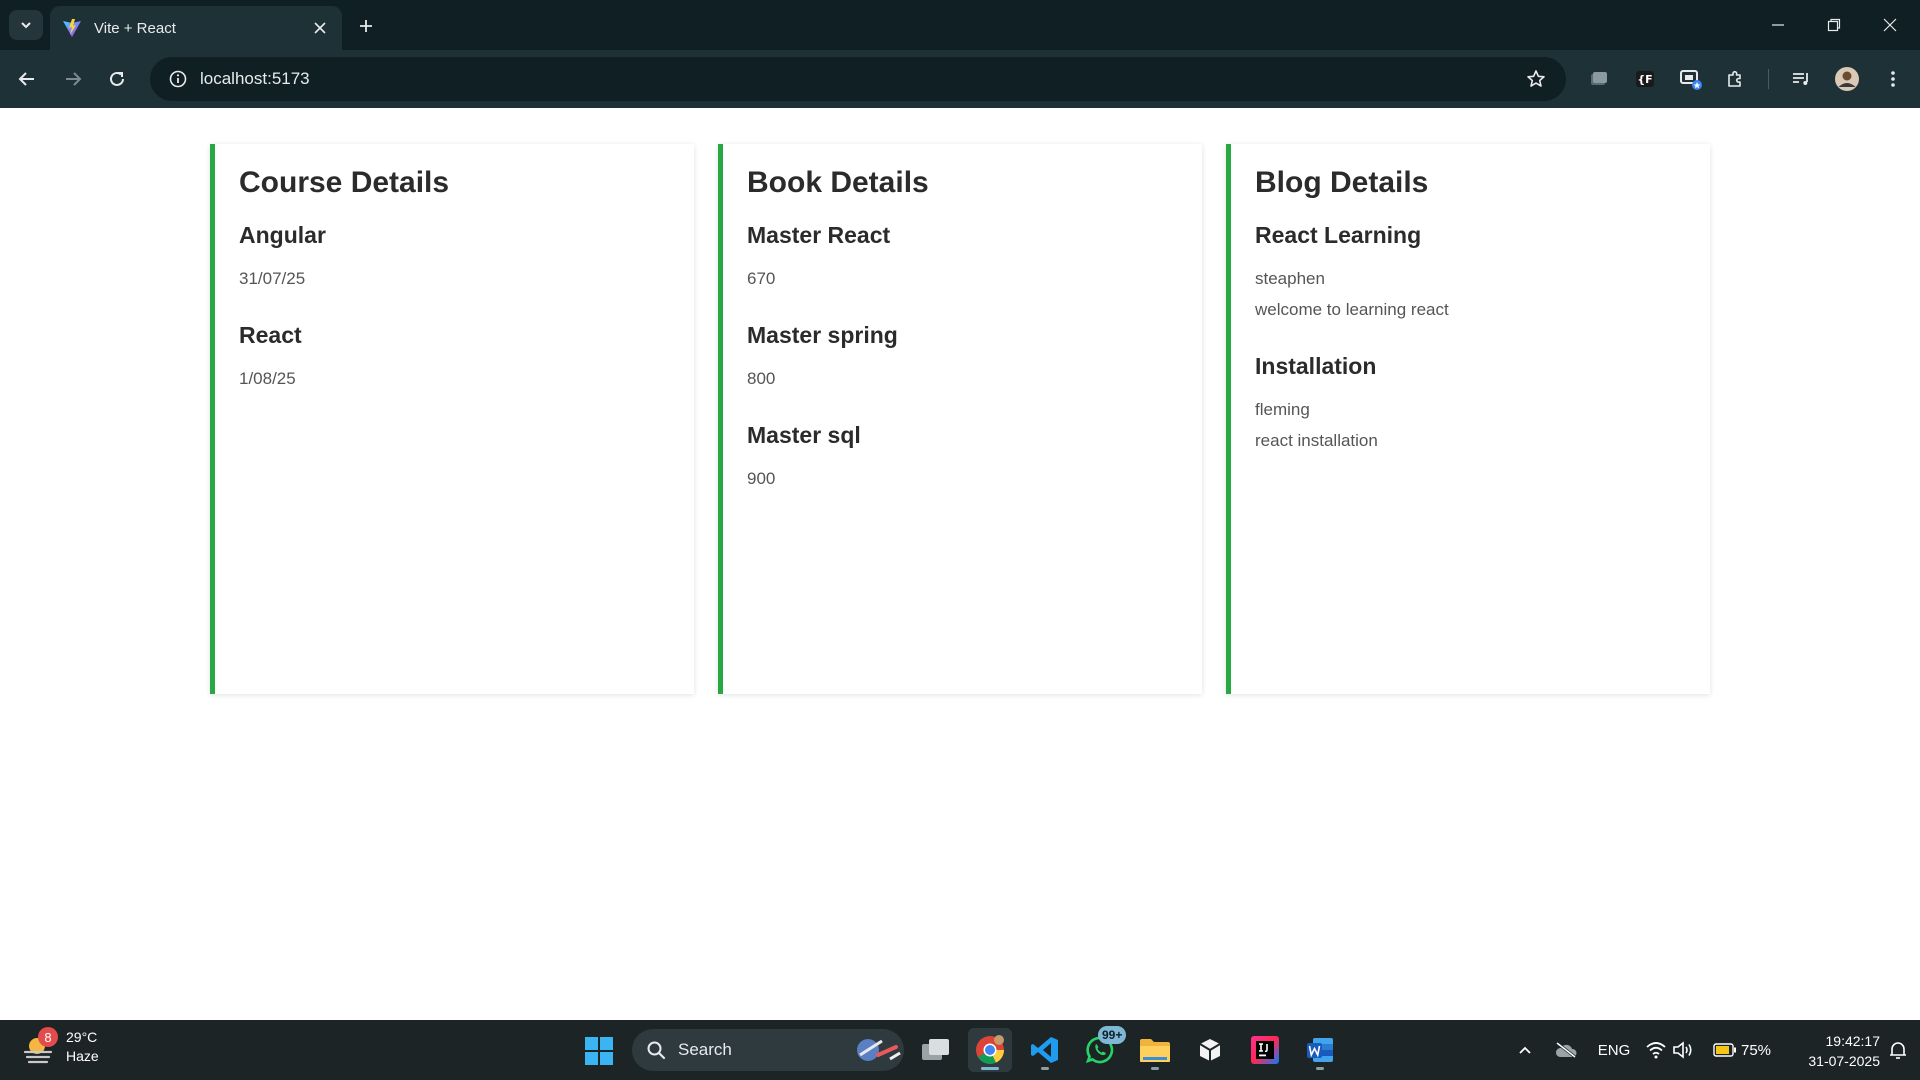  I want to click on reload-button, so click(117, 79).